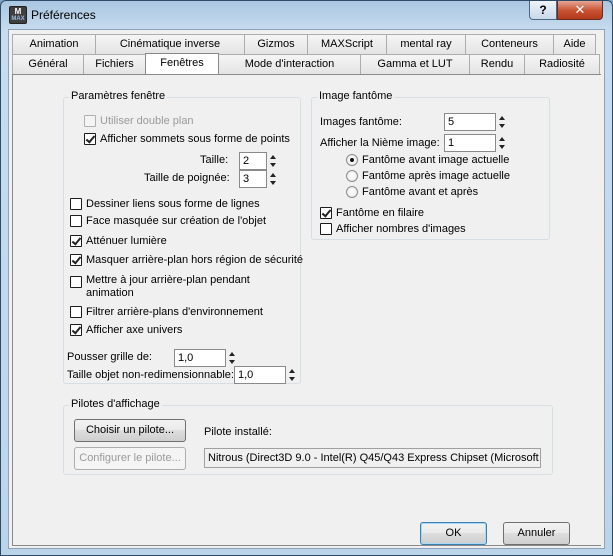  Describe the element at coordinates (426, 44) in the screenshot. I see `tab-mental-ray: mental ray` at that location.